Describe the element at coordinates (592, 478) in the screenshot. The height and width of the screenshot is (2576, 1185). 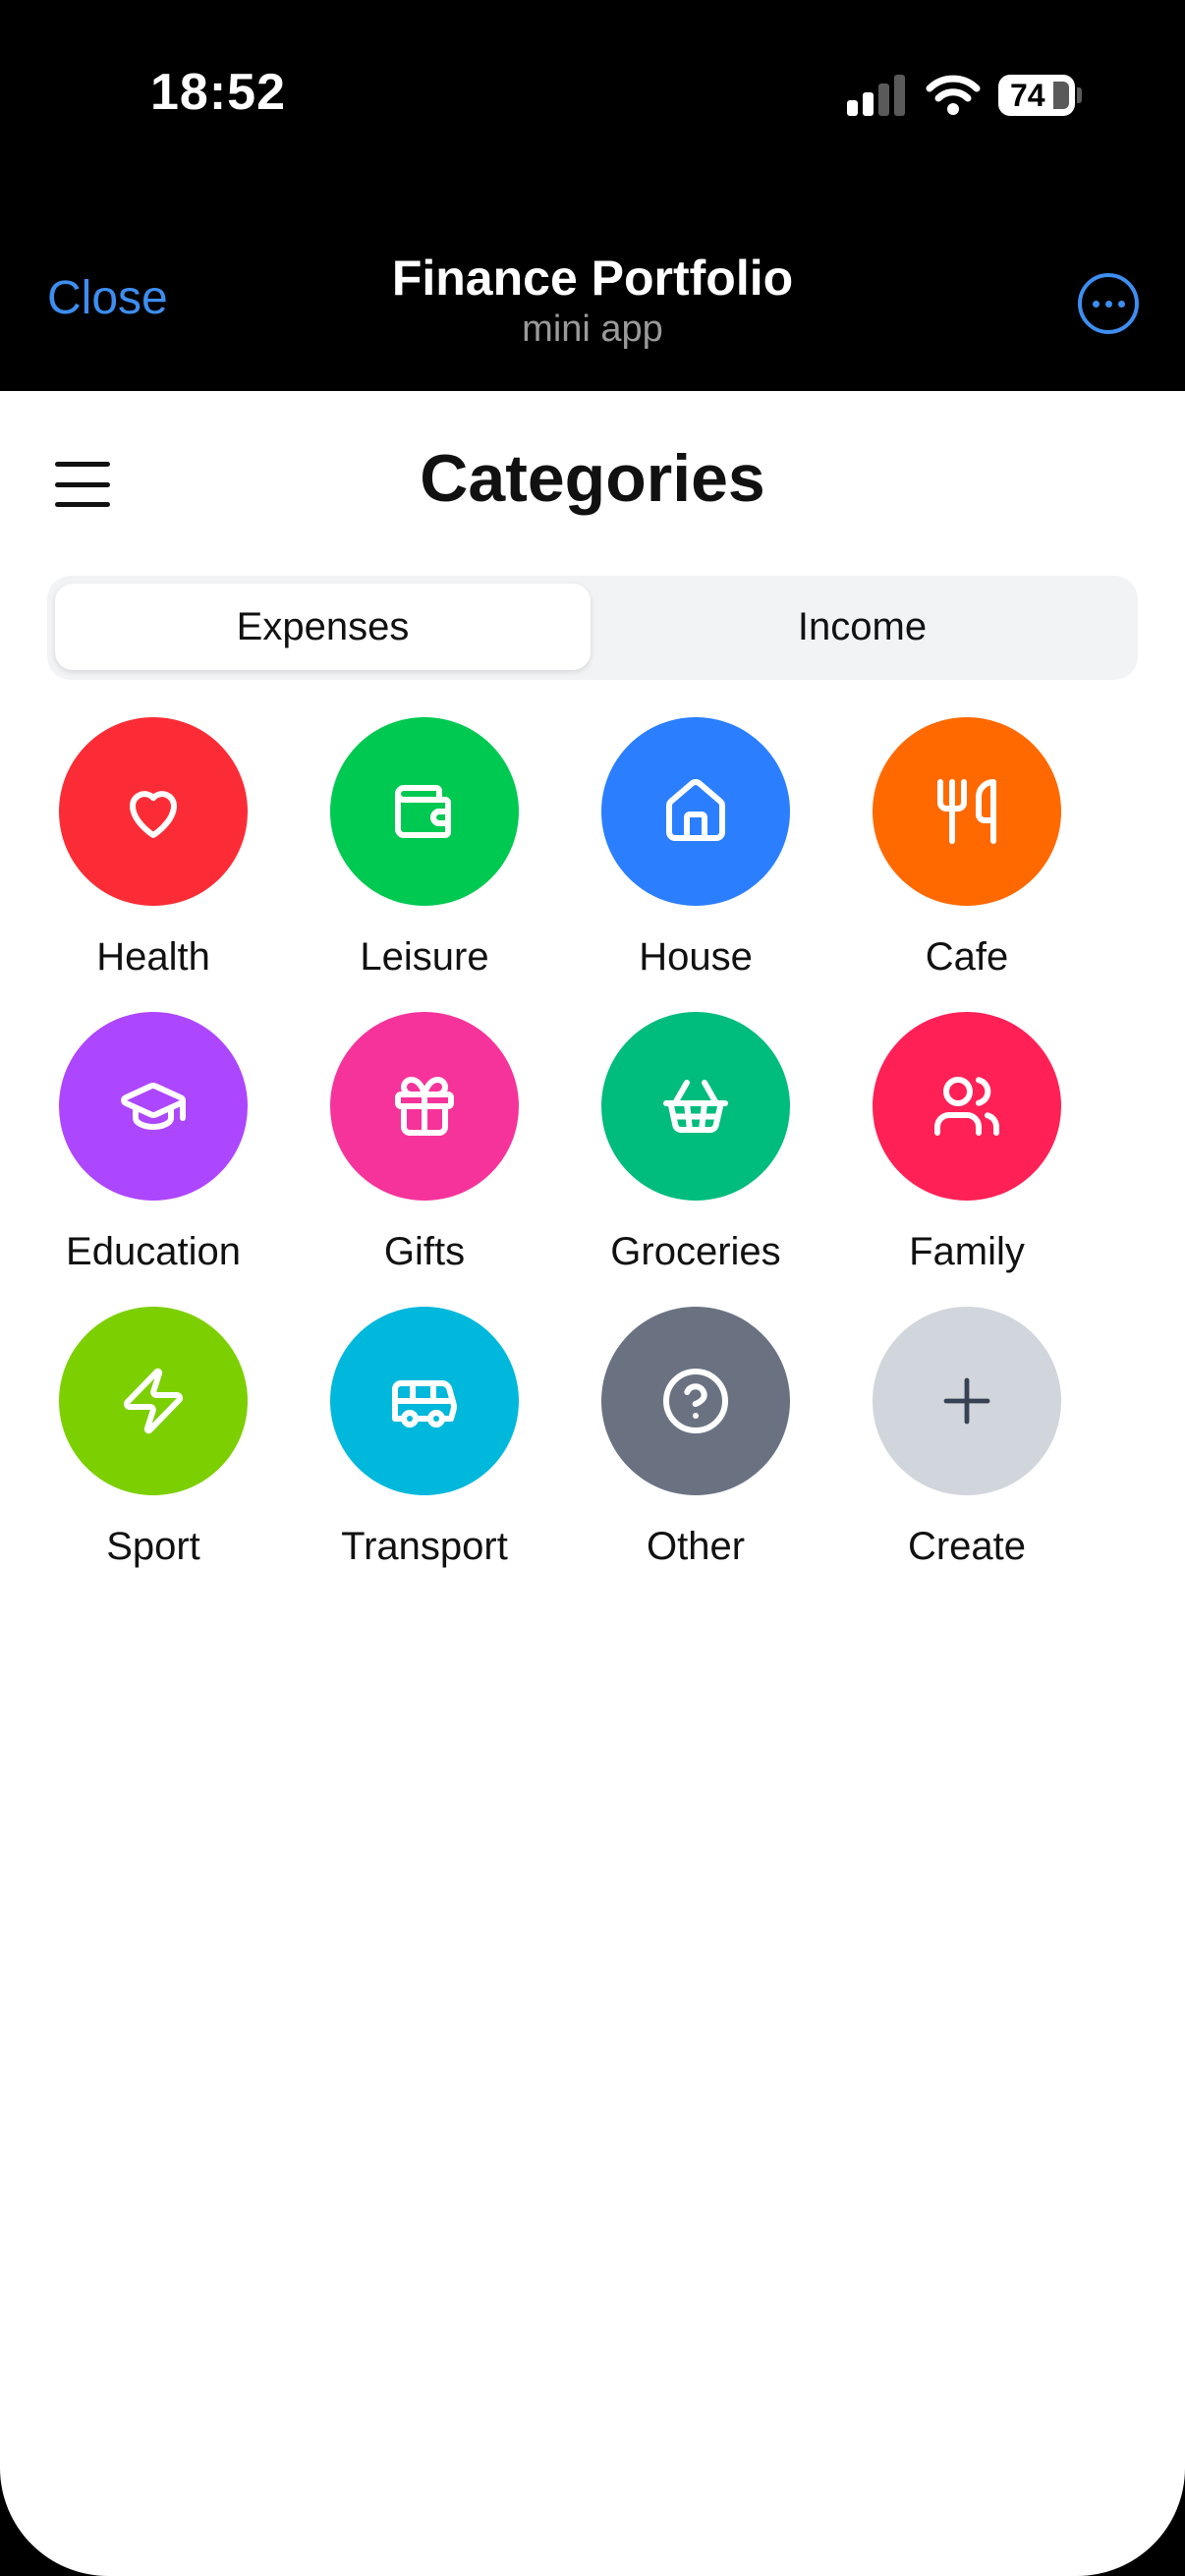
I see `page-title: Categories` at that location.